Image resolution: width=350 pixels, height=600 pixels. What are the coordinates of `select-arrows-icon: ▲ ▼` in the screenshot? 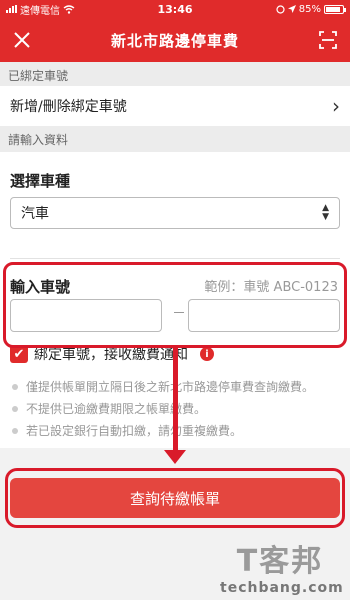 It's located at (325, 212).